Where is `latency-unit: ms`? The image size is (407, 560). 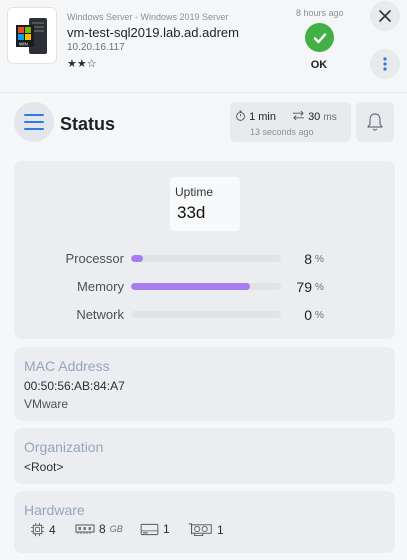 latency-unit: ms is located at coordinates (330, 117).